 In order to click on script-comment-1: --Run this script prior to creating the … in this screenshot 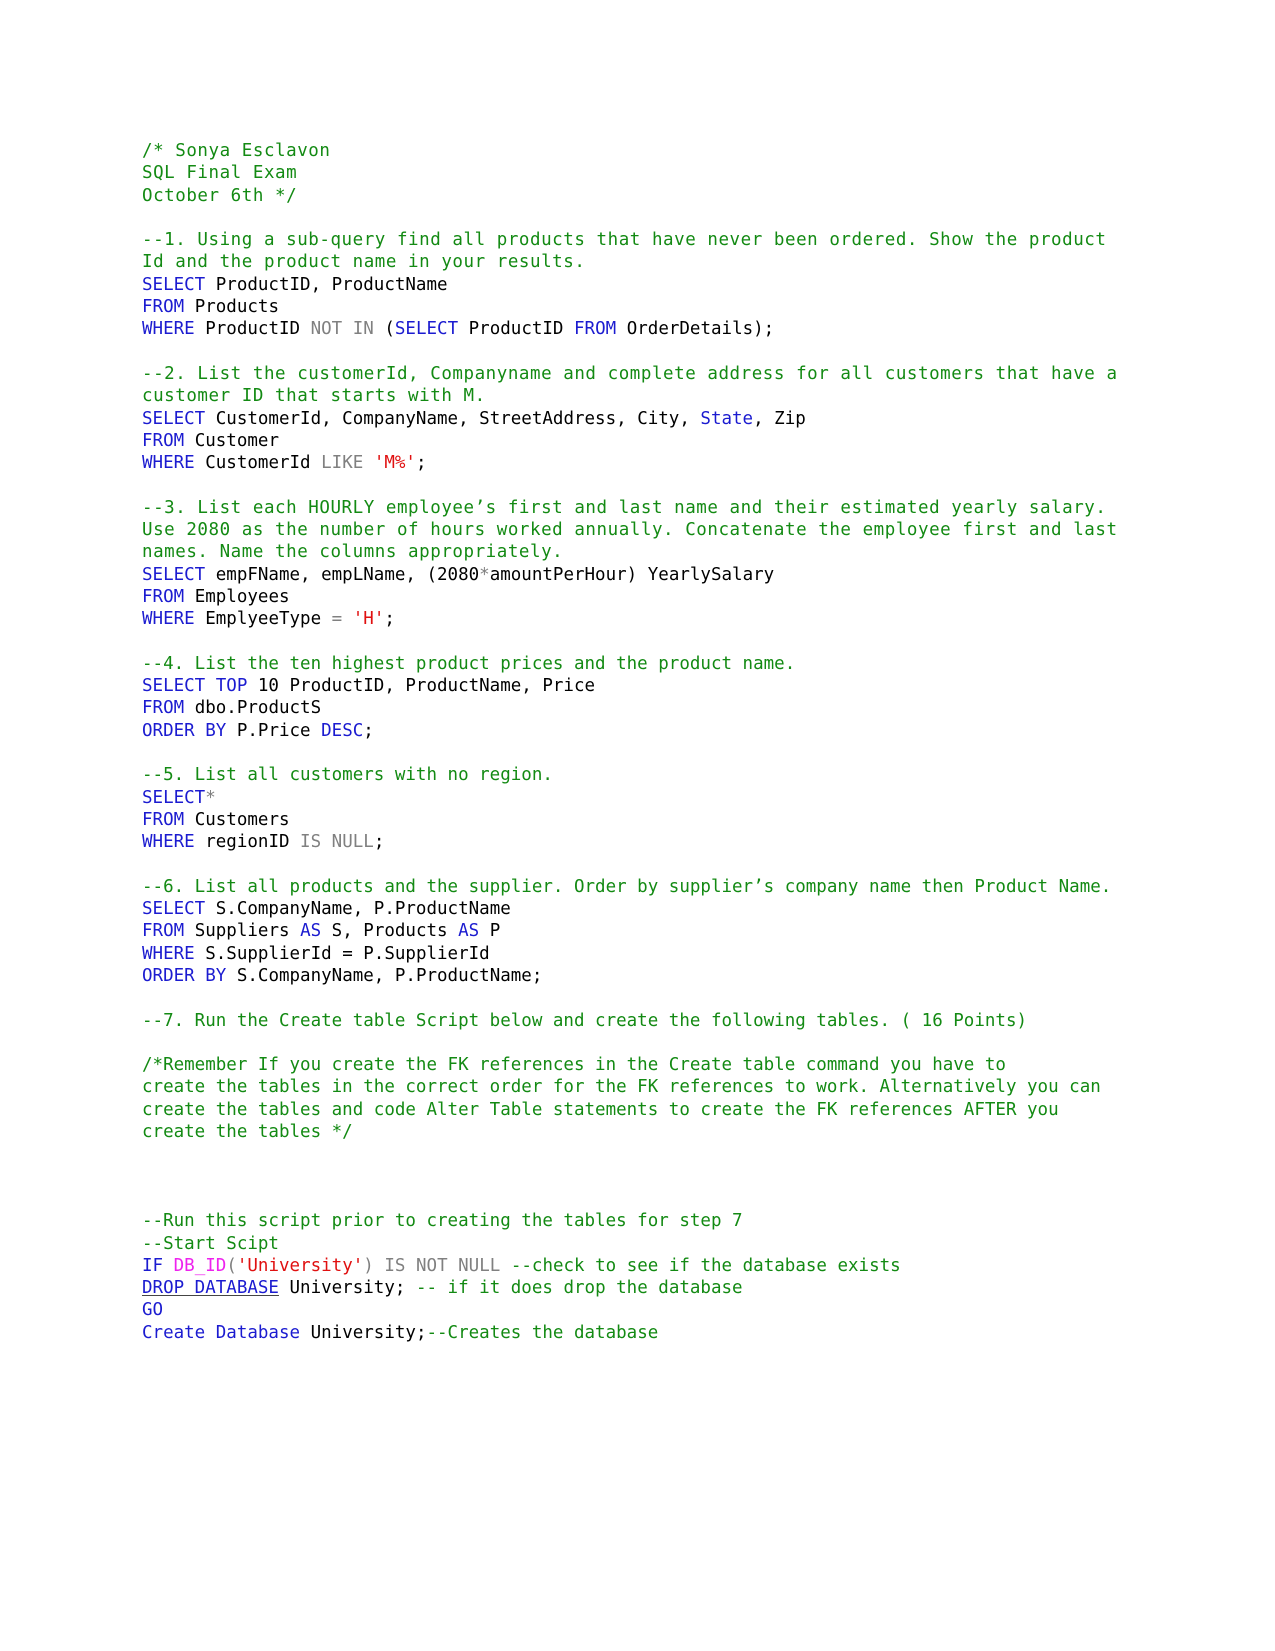, I will do `click(638, 1221)`.